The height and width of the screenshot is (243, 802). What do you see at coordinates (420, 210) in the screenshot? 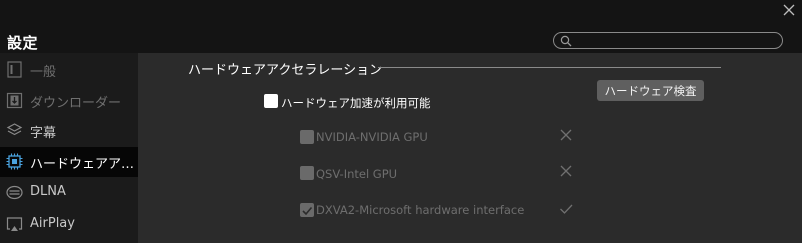
I see `dxva2-label: DXVA2-Microsoft hardware interface` at bounding box center [420, 210].